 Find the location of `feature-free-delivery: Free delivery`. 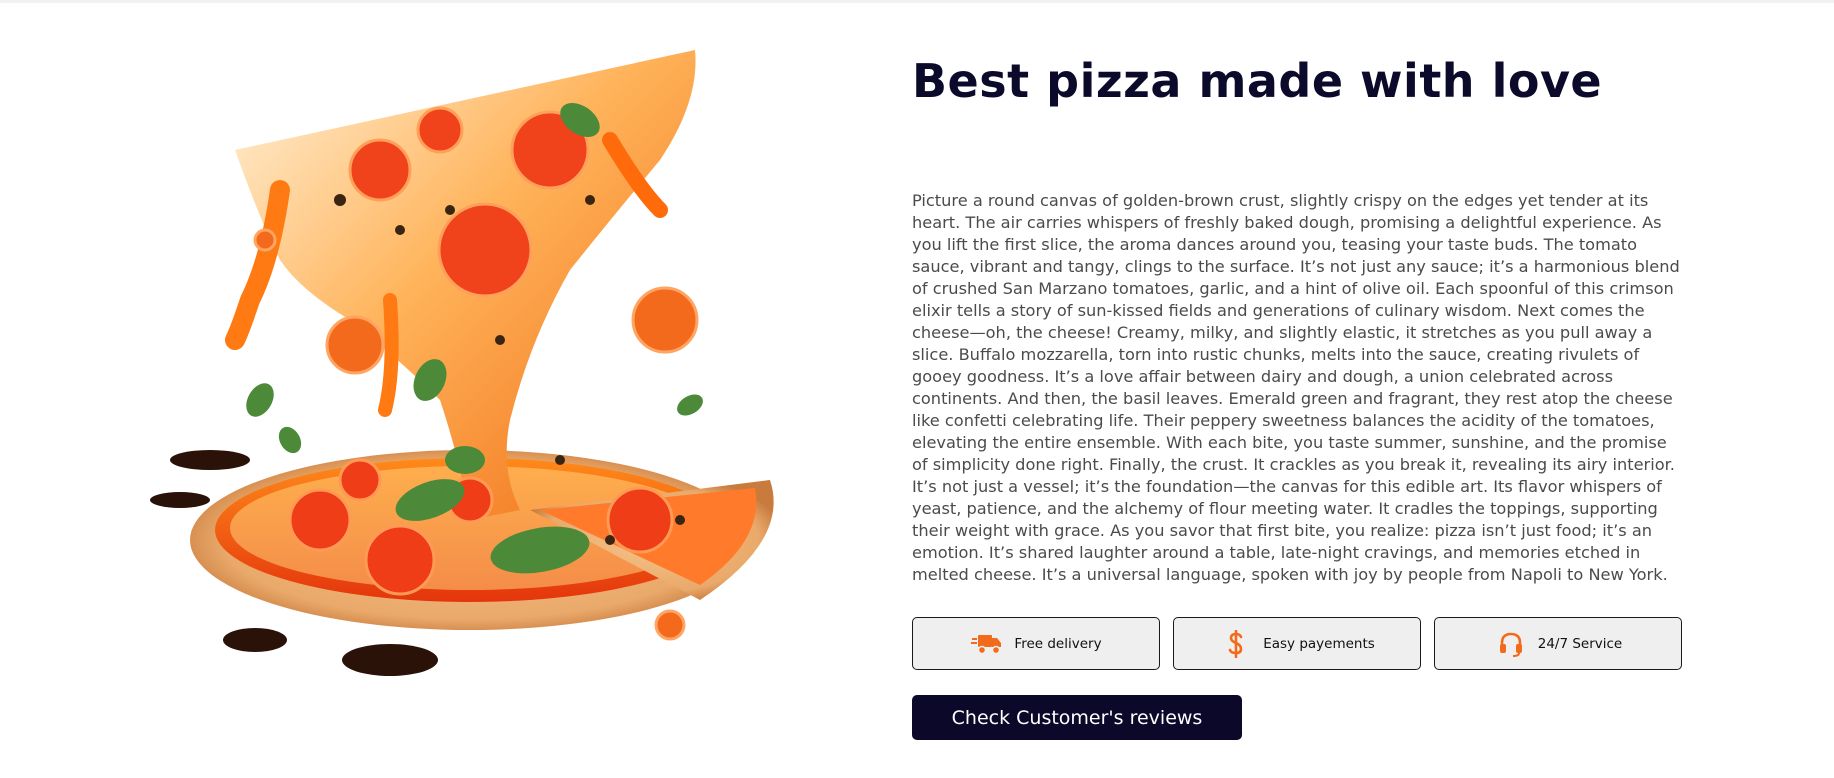

feature-free-delivery: Free delivery is located at coordinates (1036, 643).